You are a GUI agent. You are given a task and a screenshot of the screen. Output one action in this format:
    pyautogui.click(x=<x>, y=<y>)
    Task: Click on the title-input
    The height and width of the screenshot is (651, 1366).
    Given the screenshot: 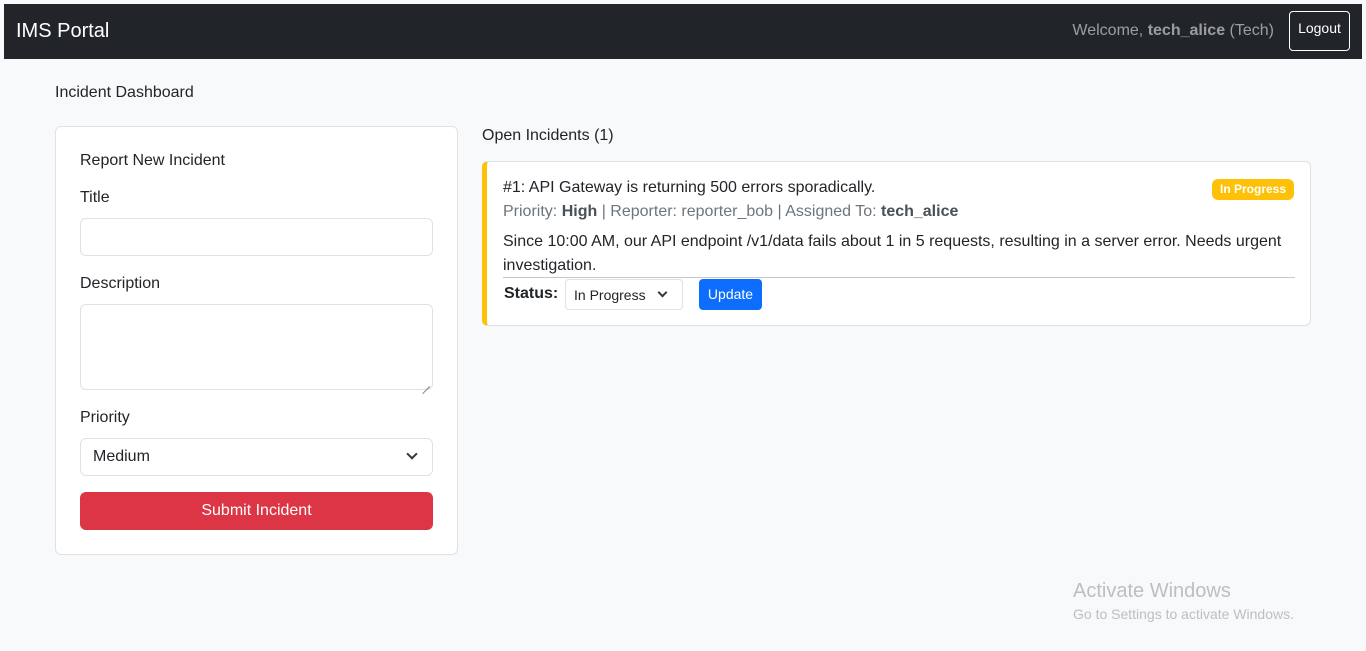 What is the action you would take?
    pyautogui.click(x=256, y=237)
    